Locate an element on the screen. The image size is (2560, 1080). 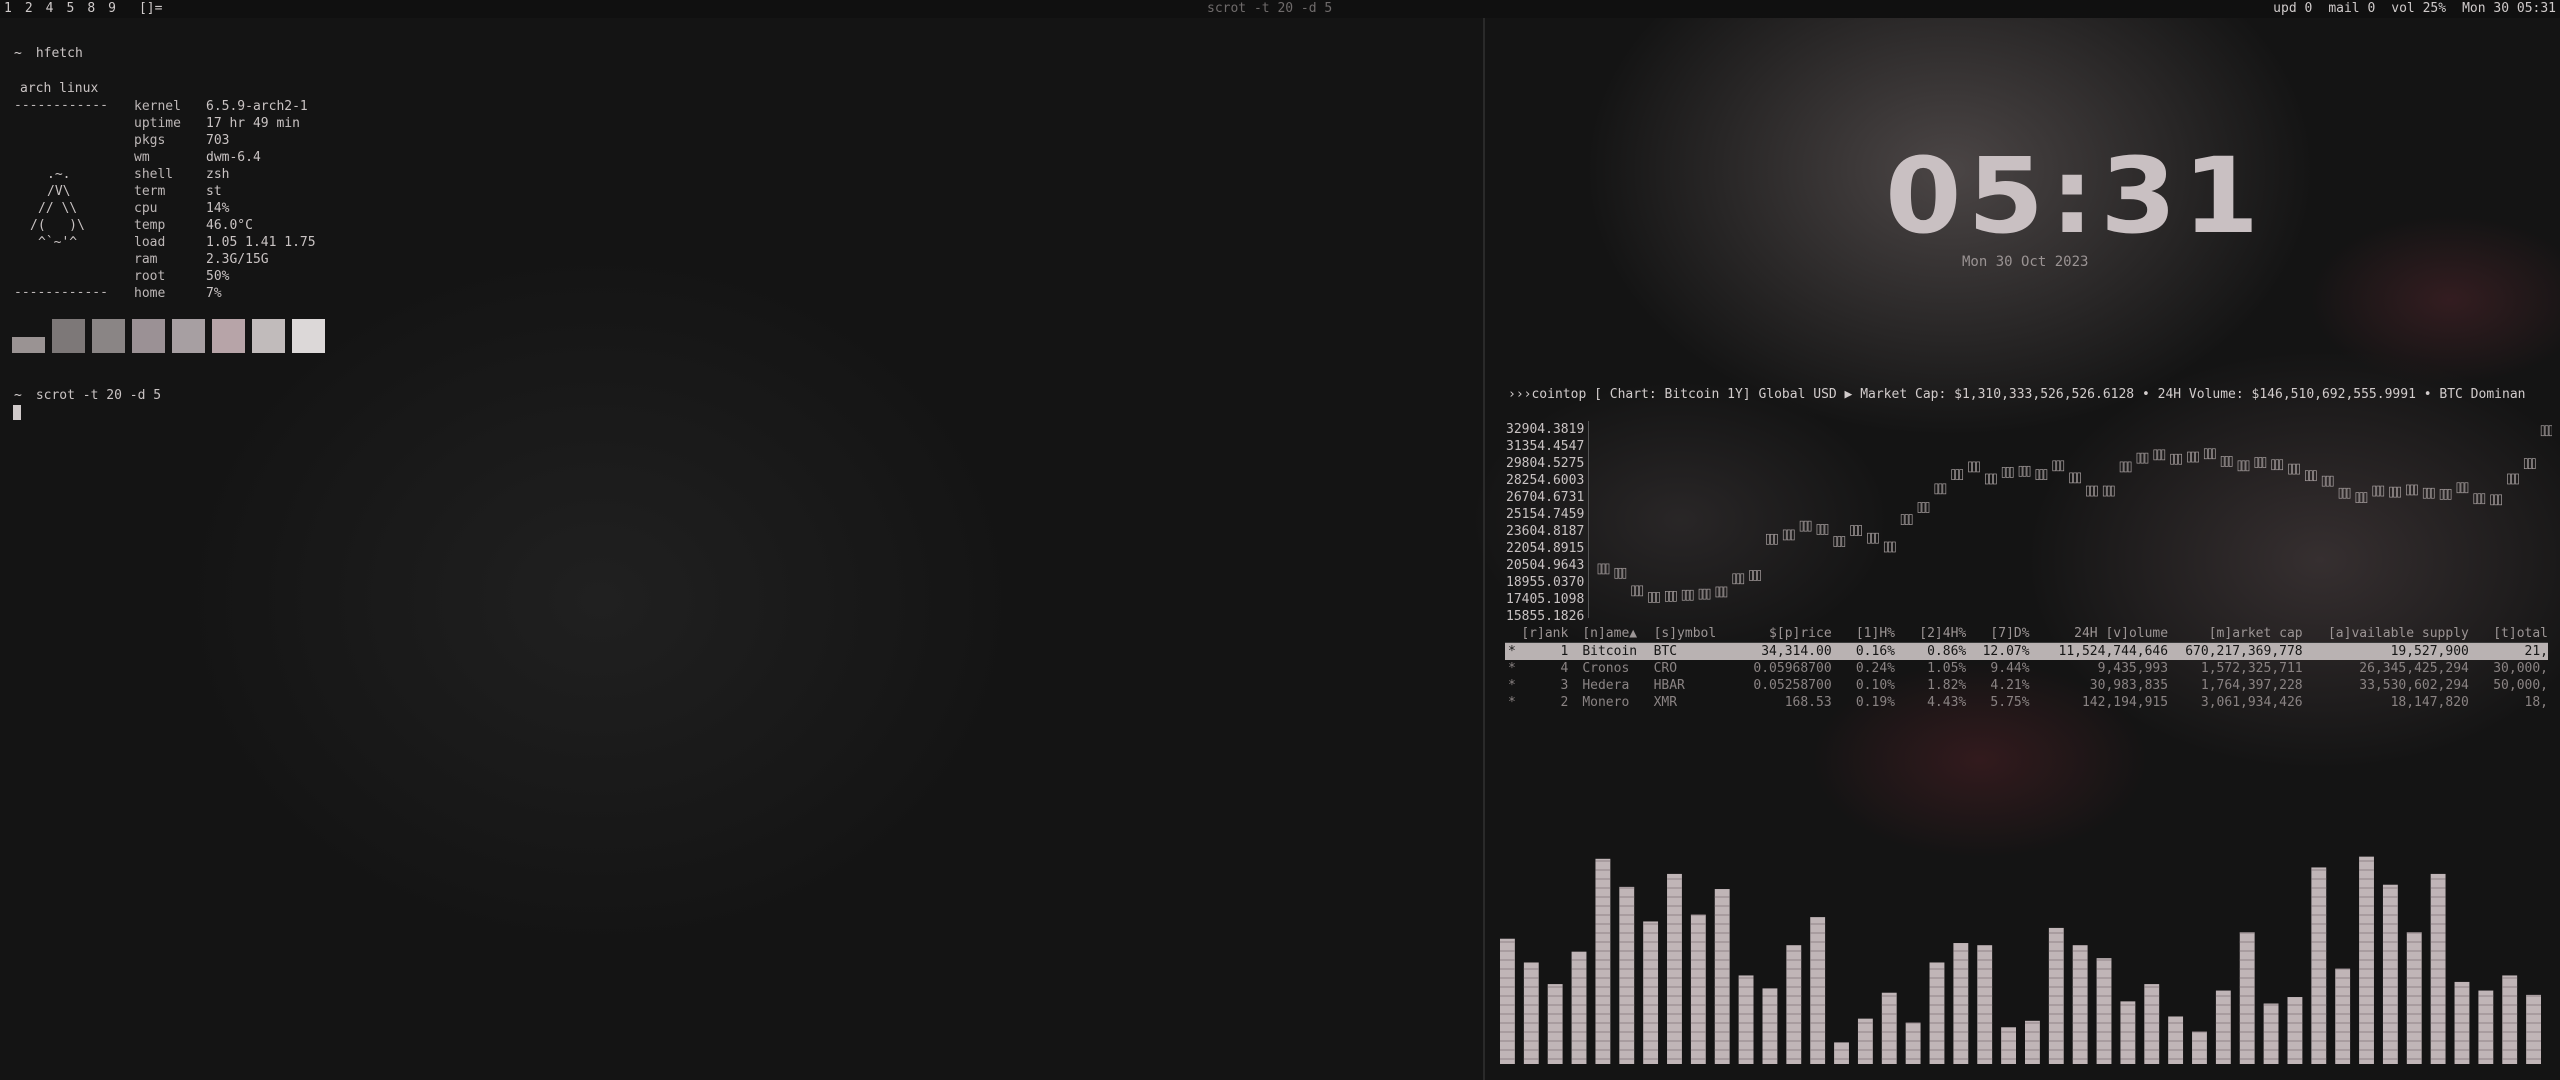
col-market-cap: [m]arket cap is located at coordinates (2235, 633).